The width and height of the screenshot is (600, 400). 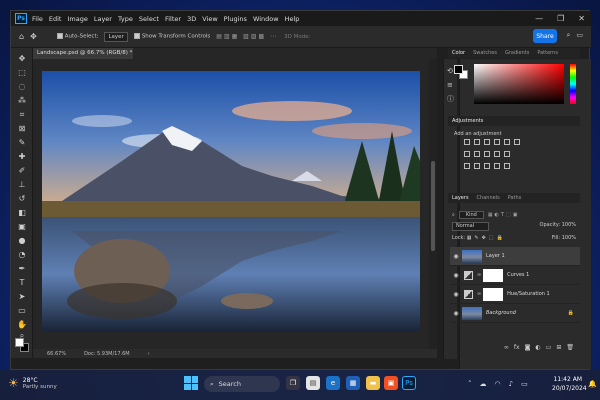 What do you see at coordinates (22, 185) in the screenshot?
I see `clone-stamp-icon: ⊥` at bounding box center [22, 185].